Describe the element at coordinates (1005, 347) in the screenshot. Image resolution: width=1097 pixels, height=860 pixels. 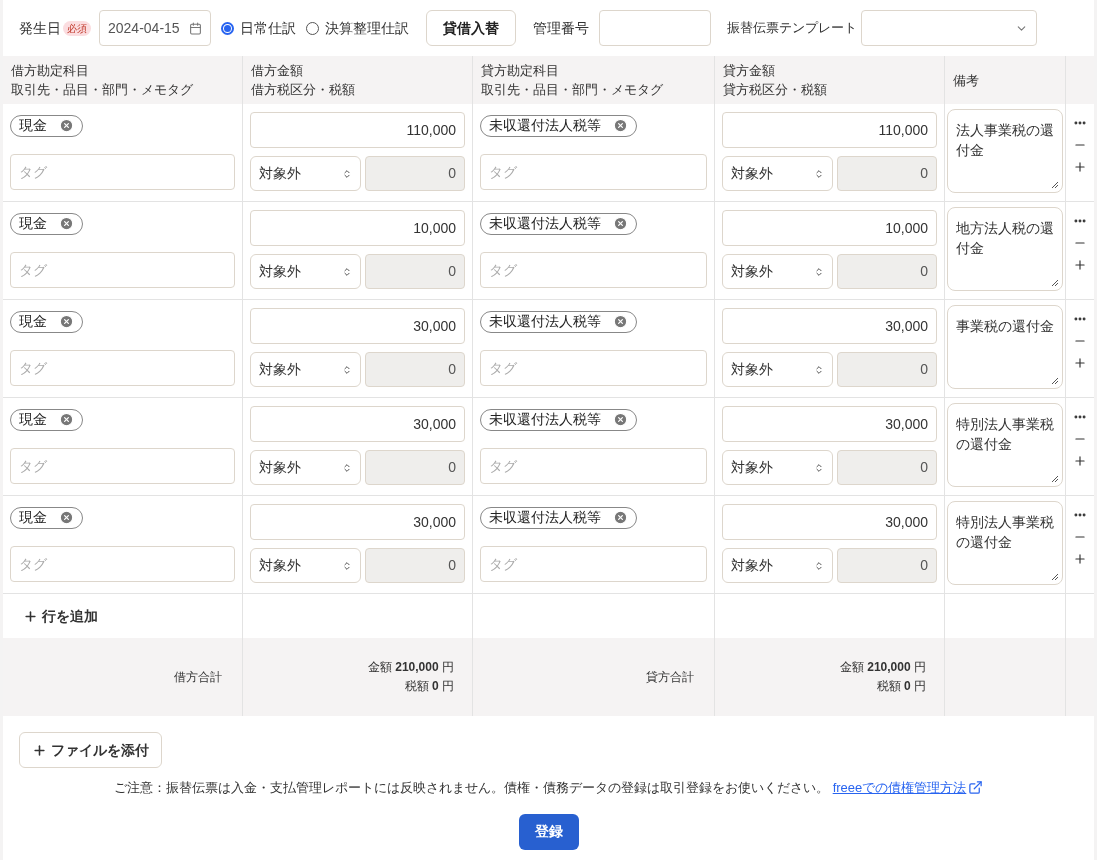
I see `memo-field: 事業税の還付金` at that location.